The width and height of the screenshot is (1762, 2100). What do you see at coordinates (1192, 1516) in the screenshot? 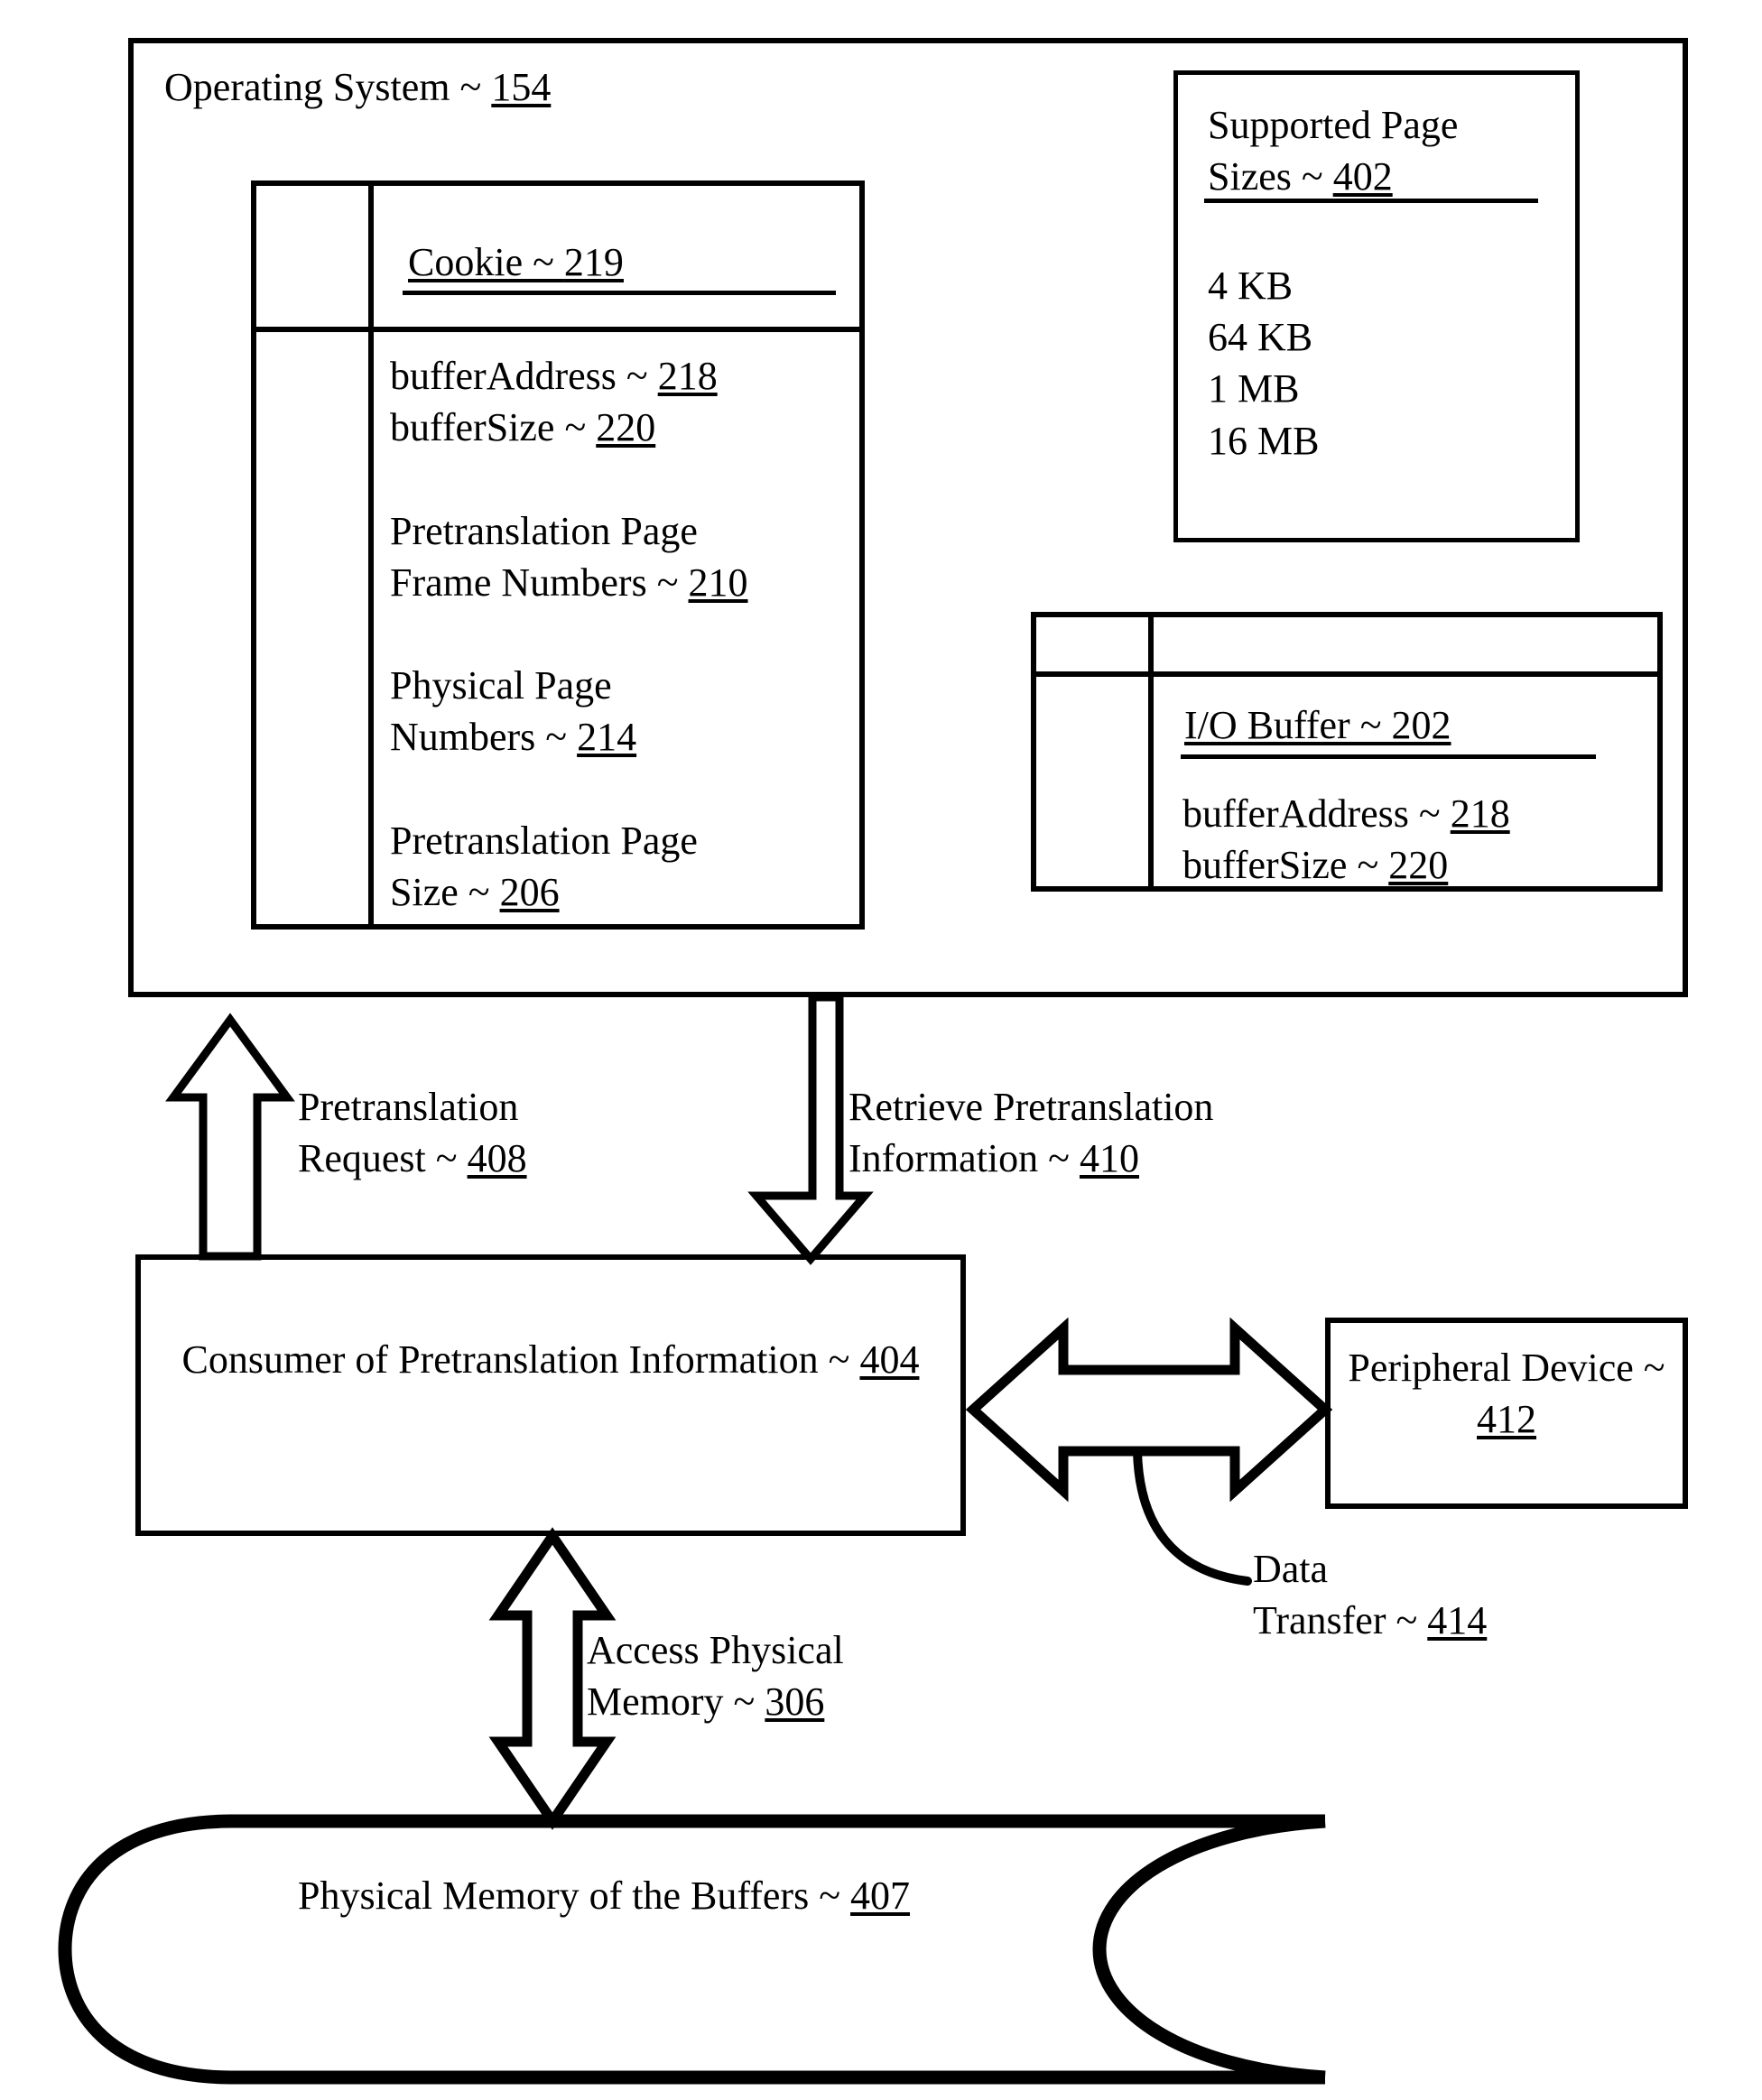
I see `data-transfer-leader-line` at bounding box center [1192, 1516].